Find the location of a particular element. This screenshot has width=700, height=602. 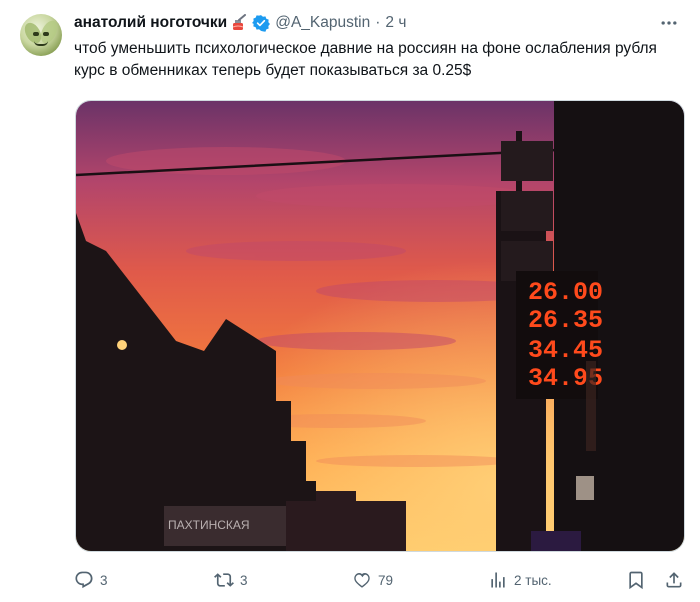

rate-3: 34.45 is located at coordinates (565, 350).